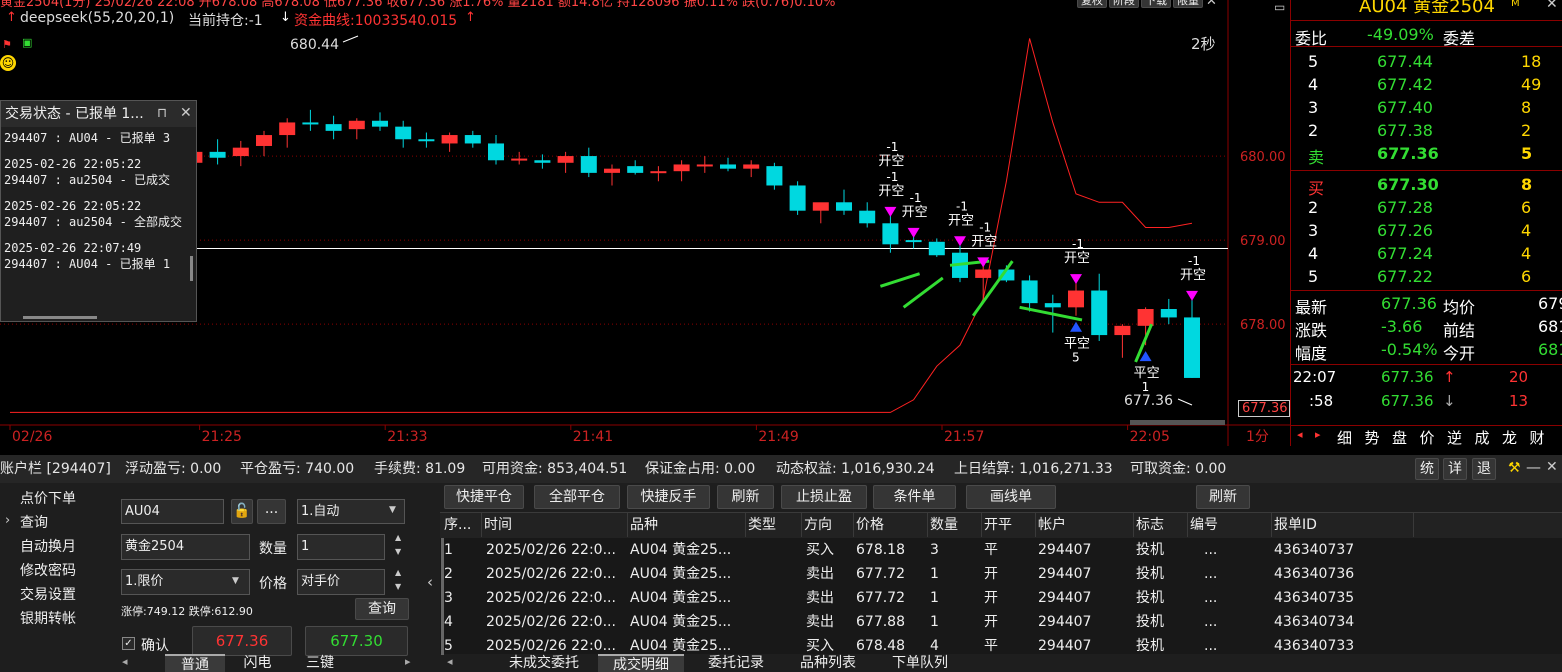 Image resolution: width=1562 pixels, height=672 pixels. Describe the element at coordinates (1509, 437) in the screenshot. I see `ob-tab: 龙` at that location.